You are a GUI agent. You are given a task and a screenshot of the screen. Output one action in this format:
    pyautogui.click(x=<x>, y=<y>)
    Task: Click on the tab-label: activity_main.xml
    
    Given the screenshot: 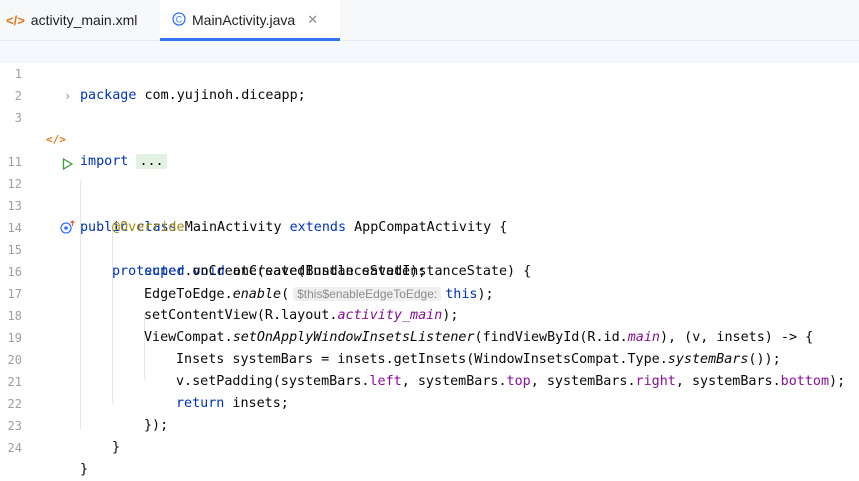 What is the action you would take?
    pyautogui.click(x=84, y=20)
    